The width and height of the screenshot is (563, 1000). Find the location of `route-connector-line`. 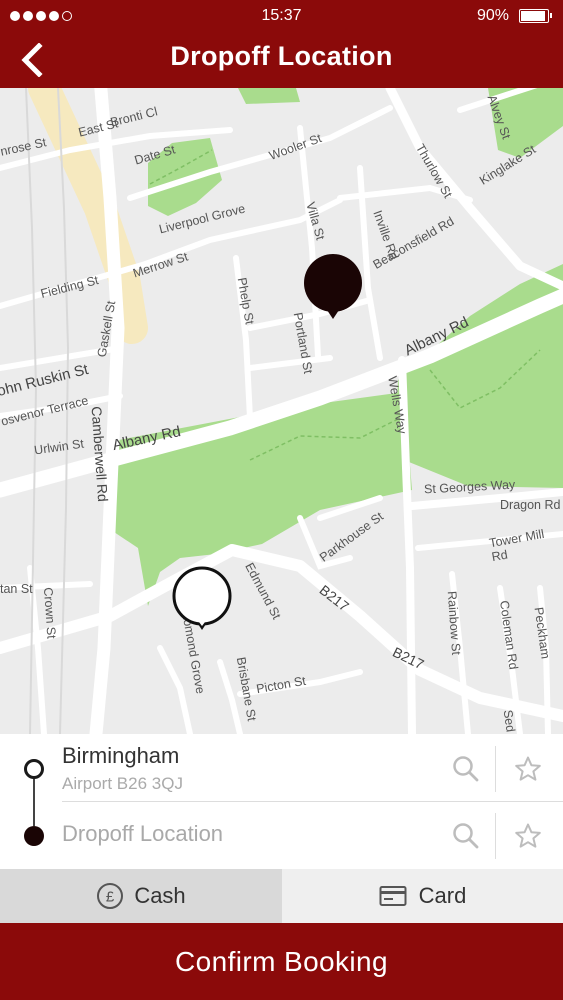

route-connector-line is located at coordinates (34, 802).